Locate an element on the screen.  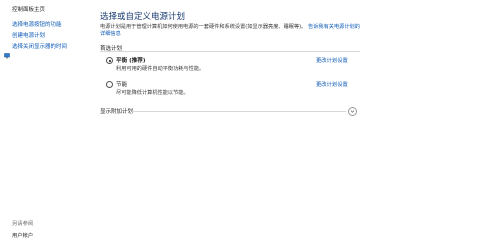
radio-balanced is located at coordinates (109, 60).